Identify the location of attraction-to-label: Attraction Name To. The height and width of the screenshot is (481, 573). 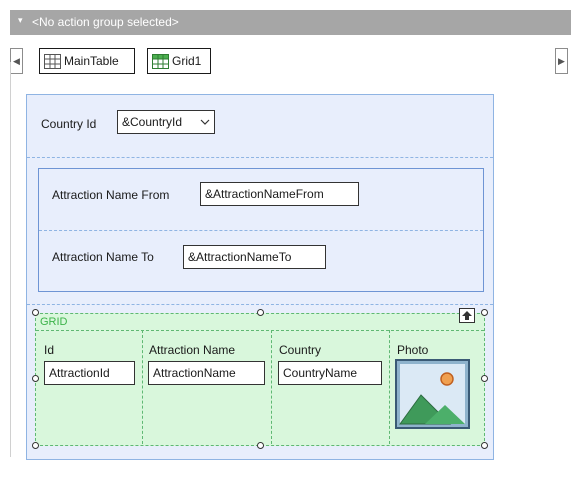
(103, 257).